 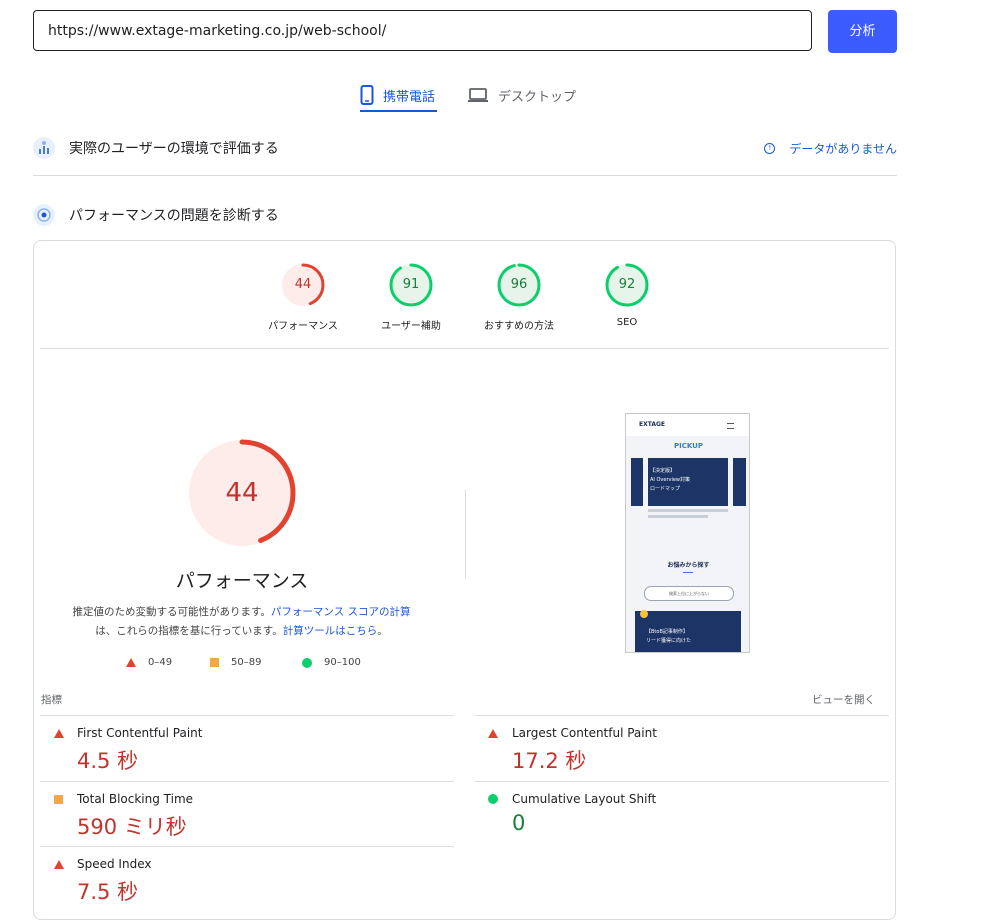 What do you see at coordinates (131, 662) in the screenshot?
I see `triangle-icon` at bounding box center [131, 662].